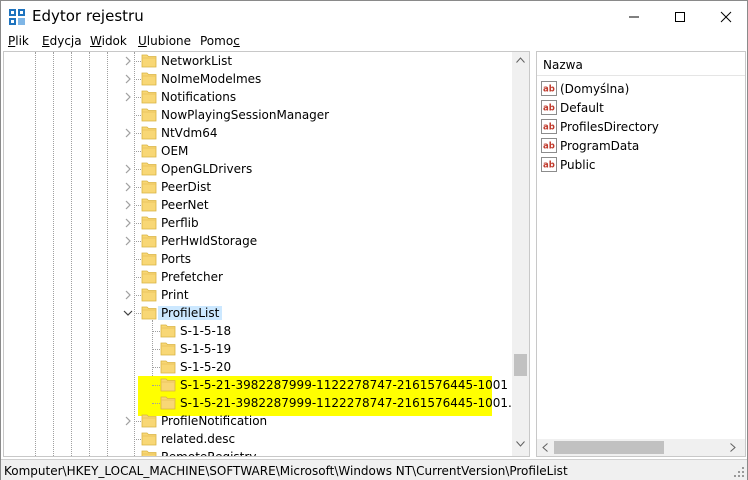 The image size is (748, 480). I want to click on tree-item-label: OEM, so click(174, 151).